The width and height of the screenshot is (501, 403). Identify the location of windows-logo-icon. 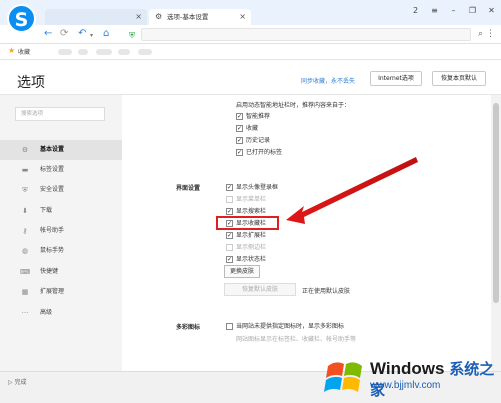
(343, 377).